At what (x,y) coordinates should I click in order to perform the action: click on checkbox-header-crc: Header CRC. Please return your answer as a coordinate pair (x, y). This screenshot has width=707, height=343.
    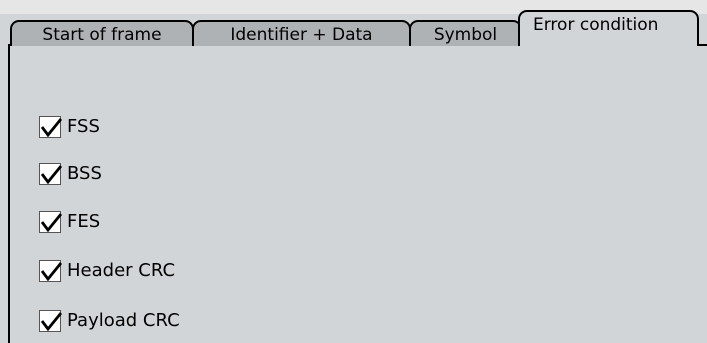
    Looking at the image, I should click on (107, 271).